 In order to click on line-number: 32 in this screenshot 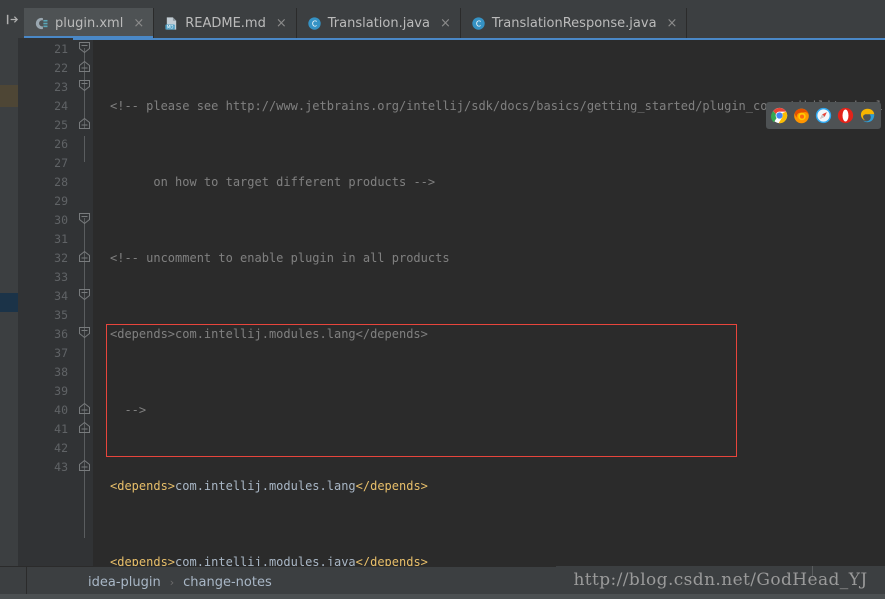, I will do `click(61, 258)`.